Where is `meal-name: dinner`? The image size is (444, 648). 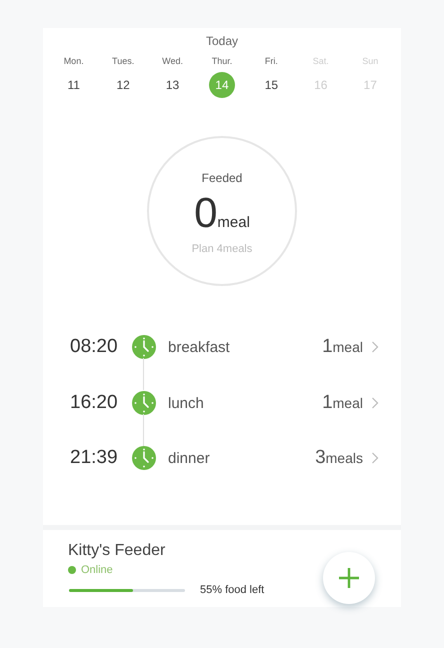 meal-name: dinner is located at coordinates (189, 458).